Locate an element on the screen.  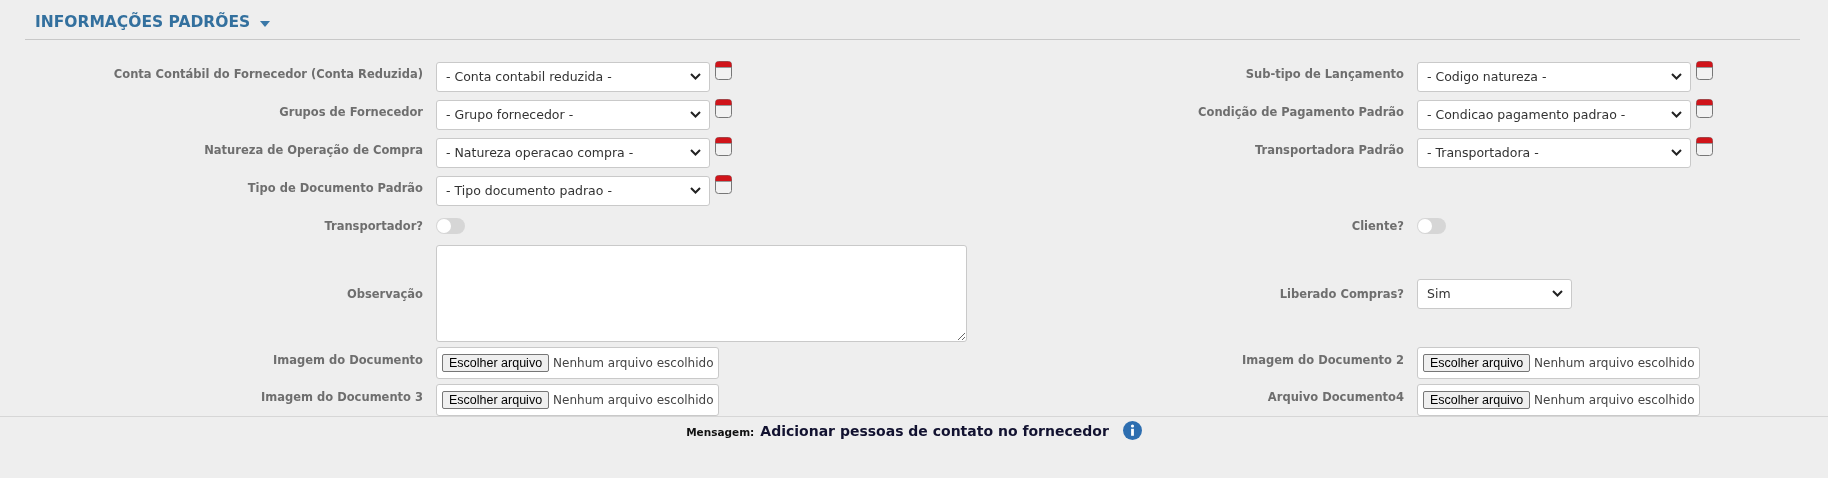
section-title: INFORMAÇÕES PADRÕES is located at coordinates (143, 22).